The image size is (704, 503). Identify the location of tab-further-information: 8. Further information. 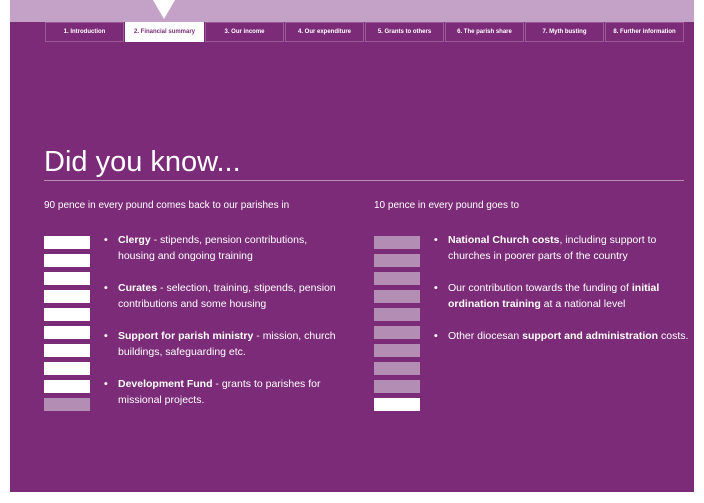
(644, 32).